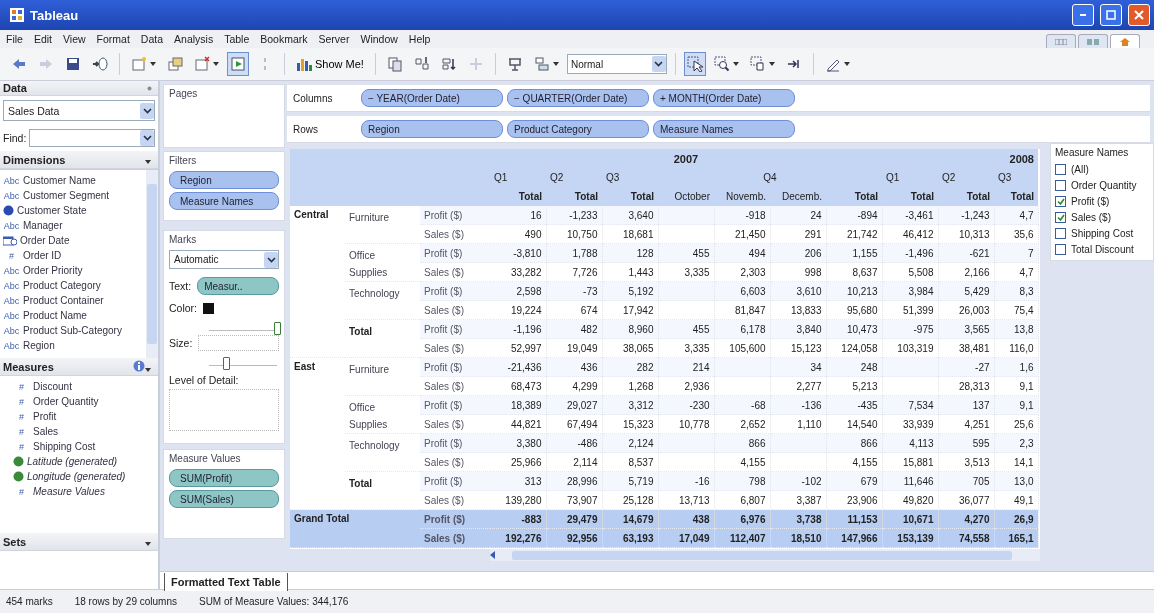 The width and height of the screenshot is (1154, 613). I want to click on measure-field: # Discount, so click(84, 386).